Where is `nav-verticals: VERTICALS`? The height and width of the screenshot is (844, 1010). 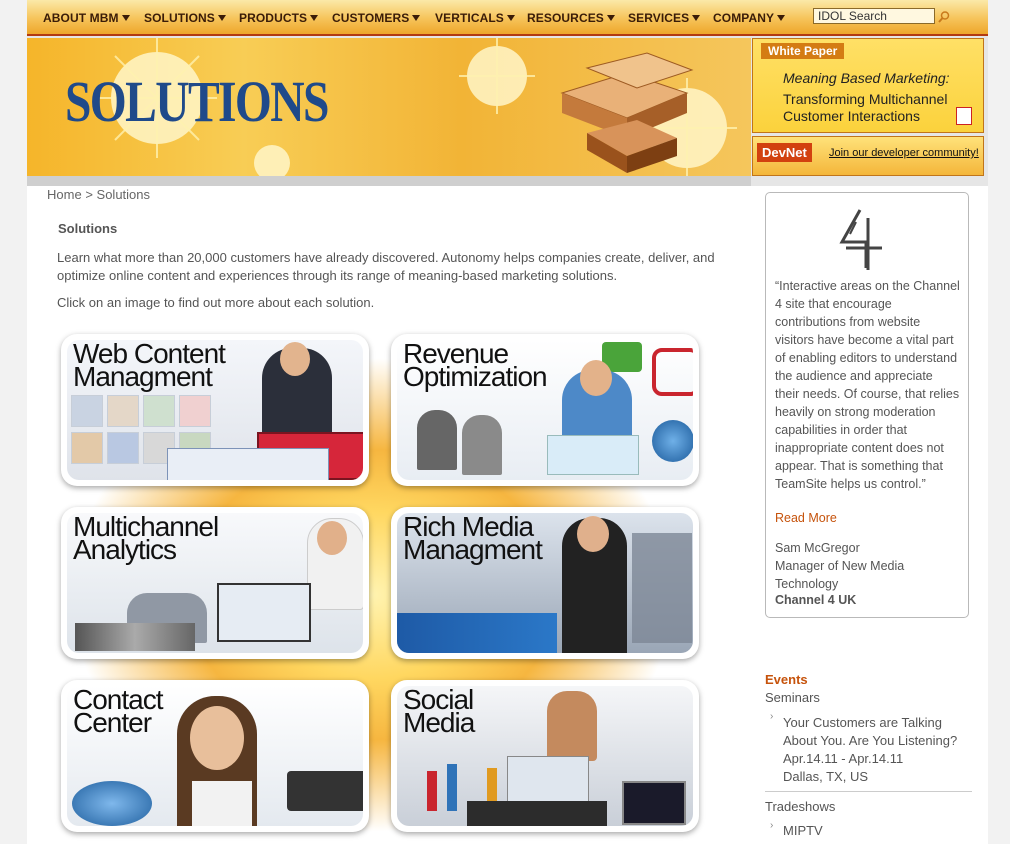 nav-verticals: VERTICALS is located at coordinates (475, 18).